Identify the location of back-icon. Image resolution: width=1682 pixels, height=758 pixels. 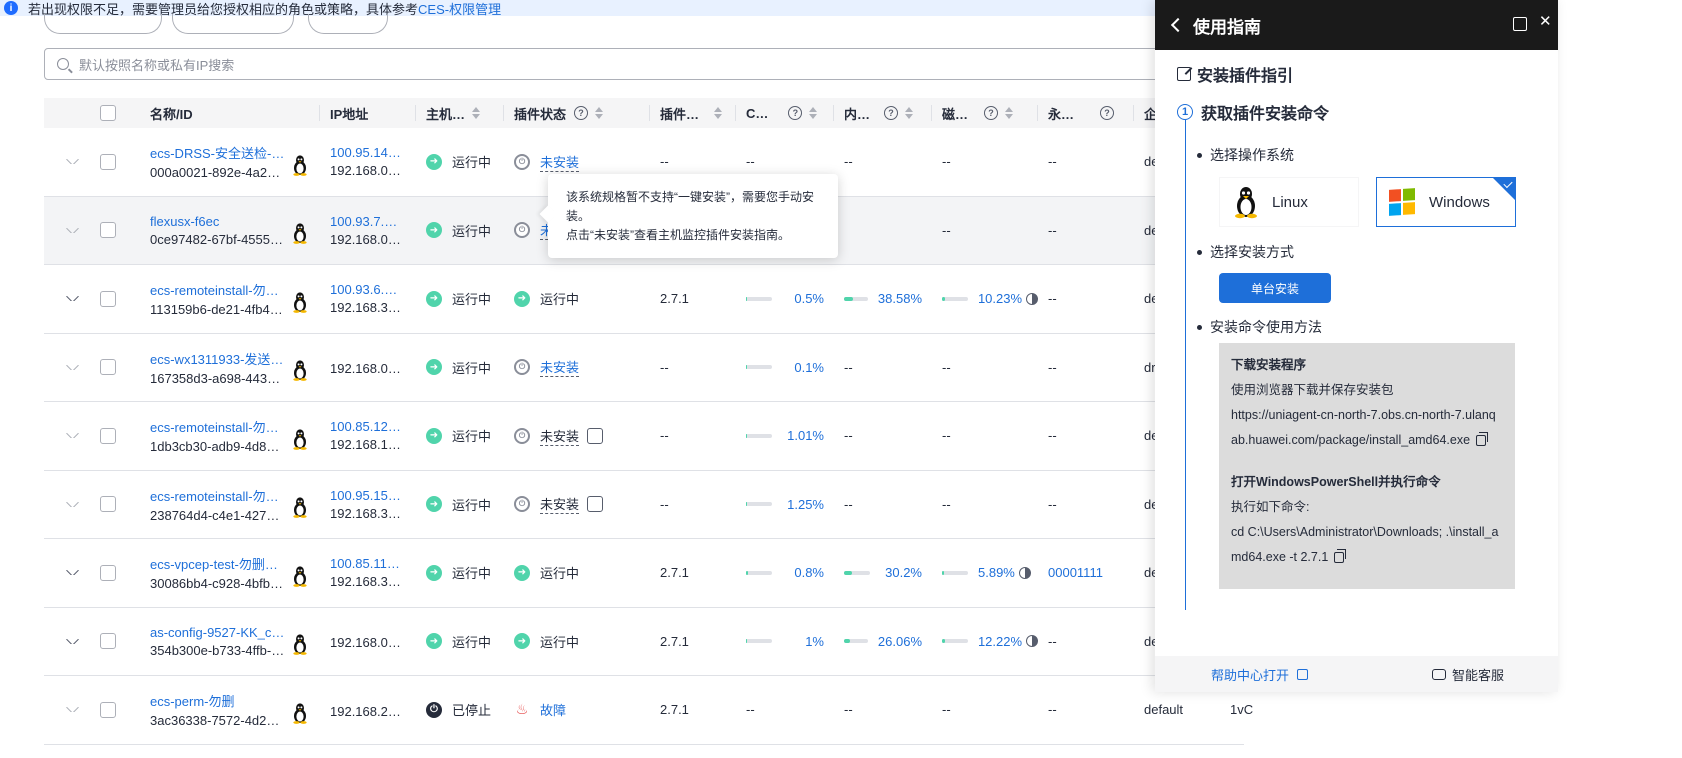
(1178, 25).